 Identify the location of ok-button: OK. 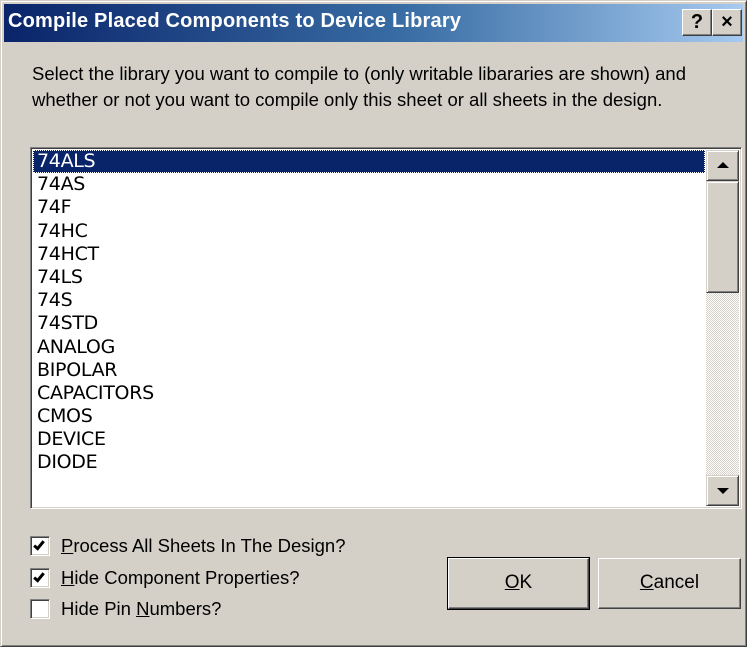
(518, 583).